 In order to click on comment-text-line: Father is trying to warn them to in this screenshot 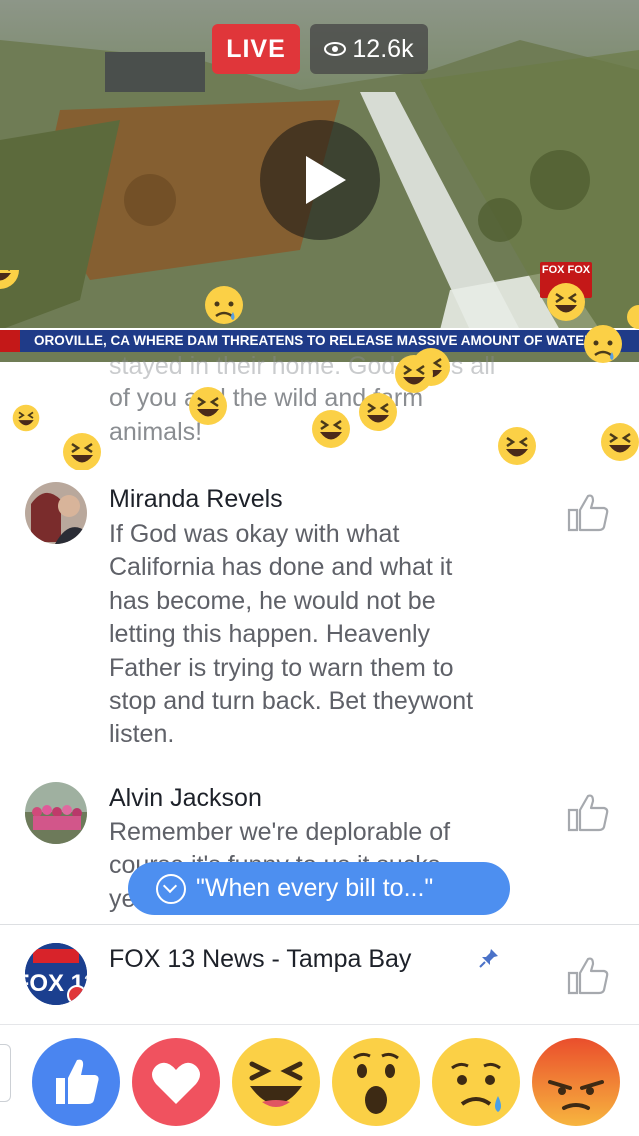, I will do `click(281, 668)`.